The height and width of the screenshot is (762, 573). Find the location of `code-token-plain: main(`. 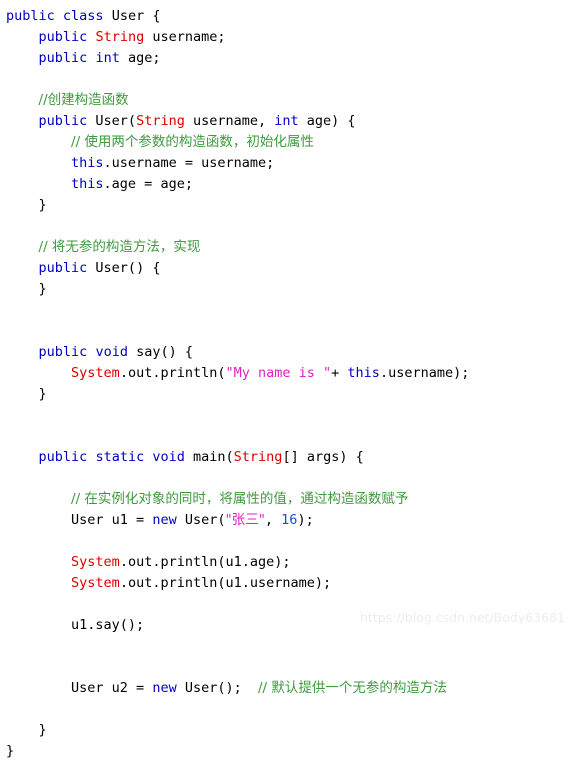

code-token-plain: main( is located at coordinates (209, 457).